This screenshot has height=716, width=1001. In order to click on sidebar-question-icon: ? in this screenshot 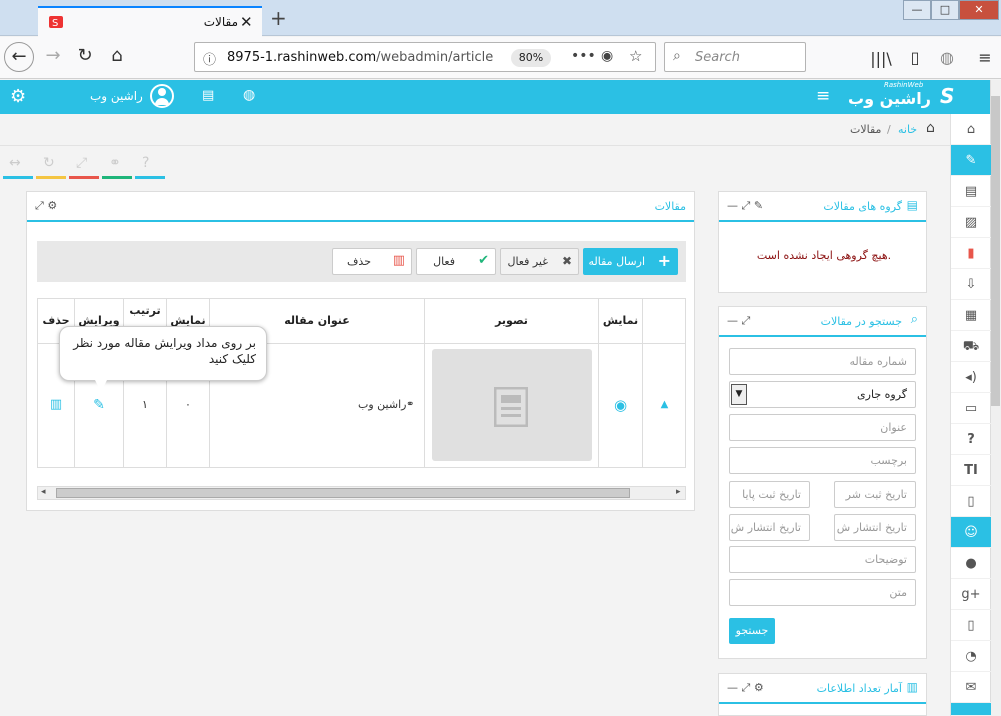, I will do `click(971, 439)`.